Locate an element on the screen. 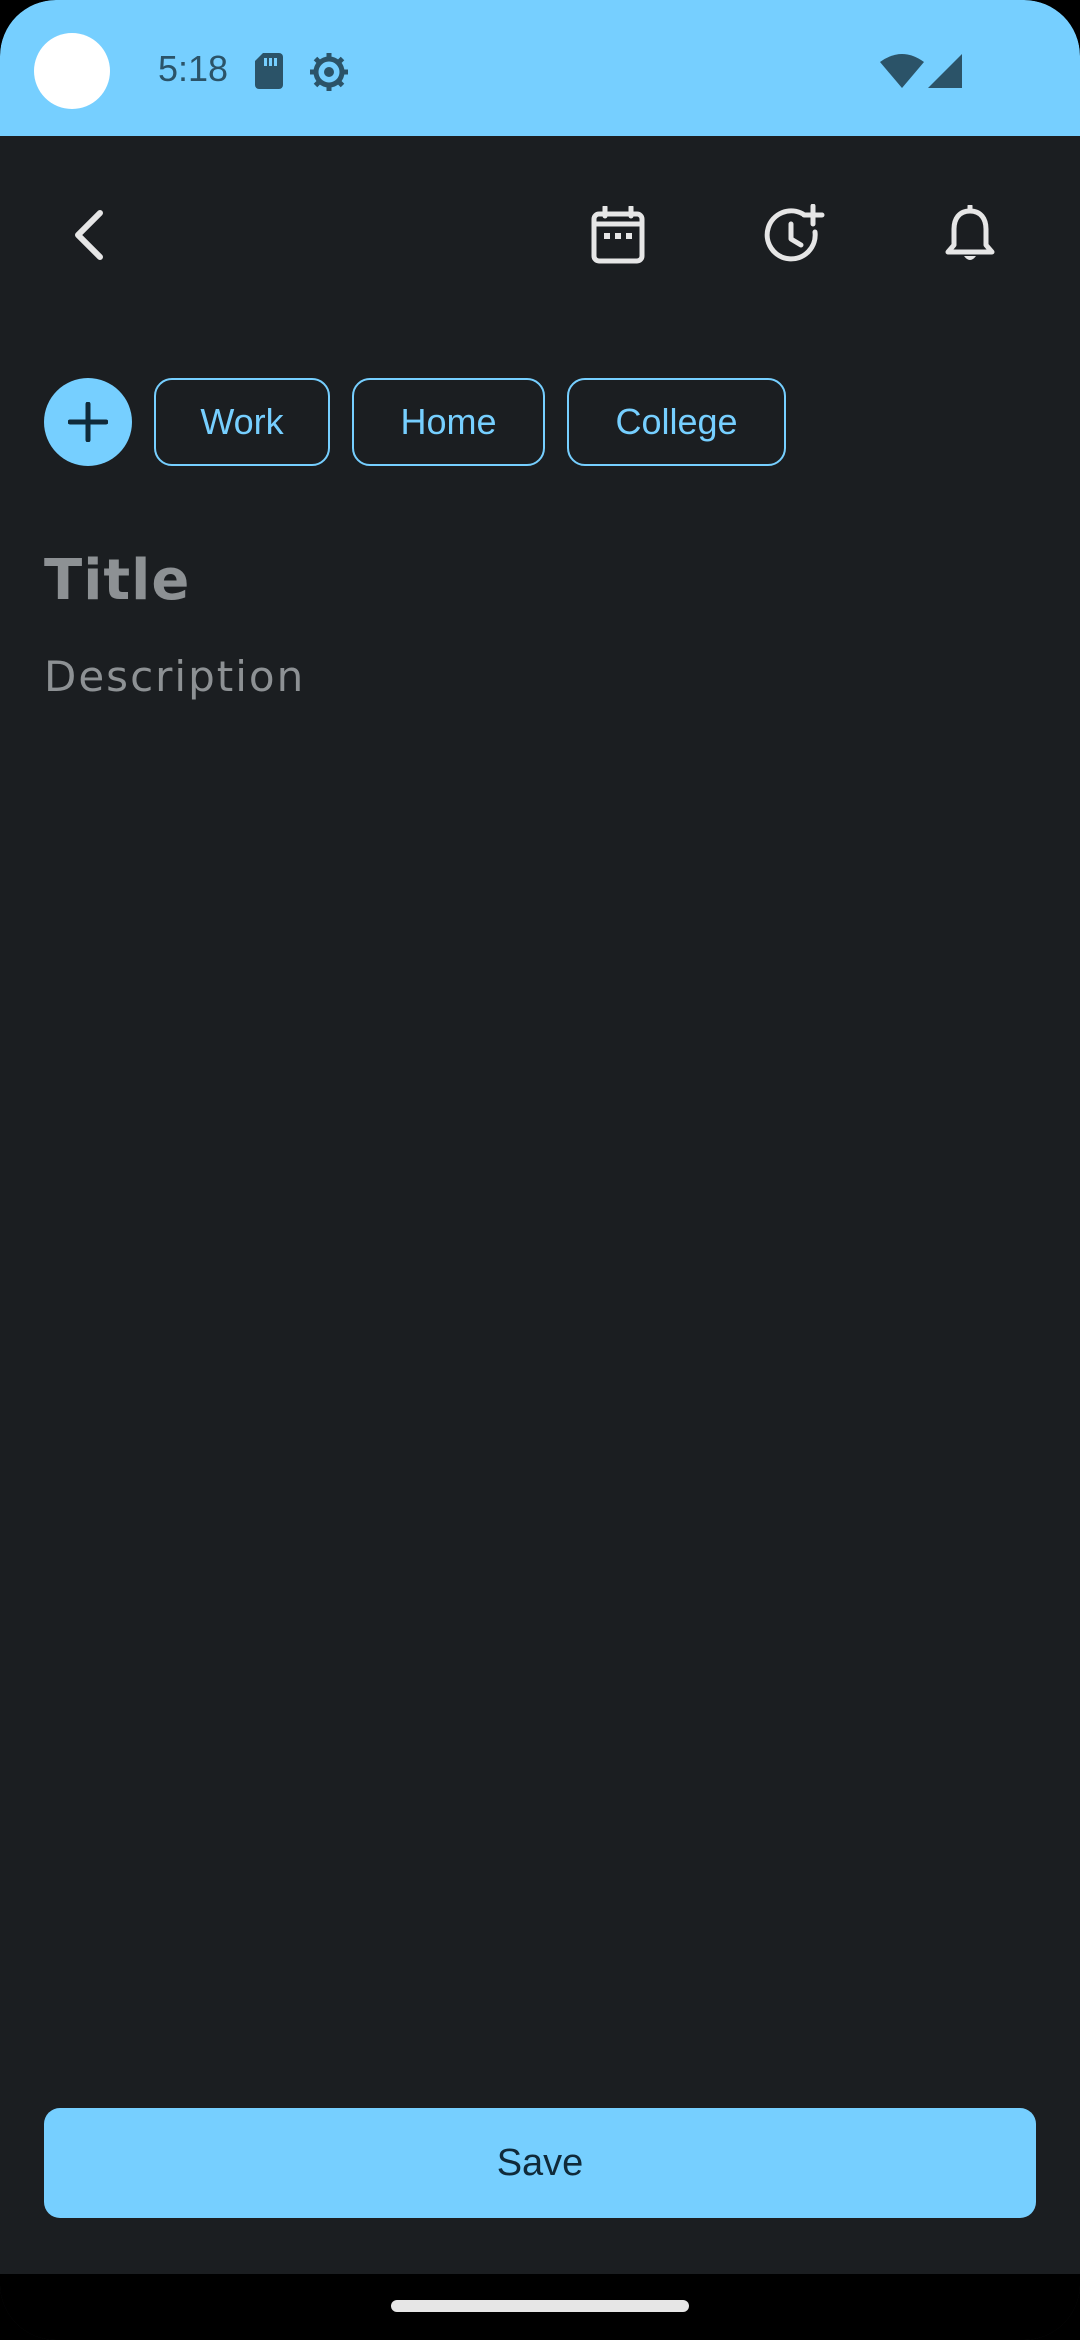 The height and width of the screenshot is (2340, 1080). add-tag-button is located at coordinates (88, 422).